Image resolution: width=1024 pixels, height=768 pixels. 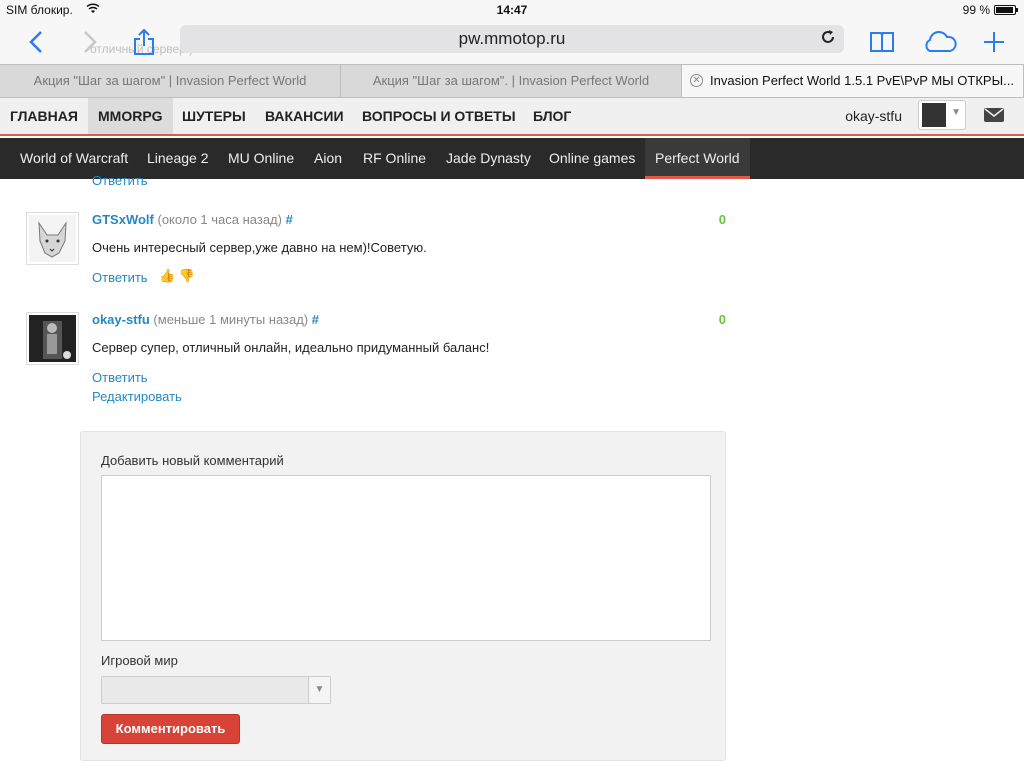 I want to click on form-title: Добавить новый комментарий, so click(x=192, y=460).